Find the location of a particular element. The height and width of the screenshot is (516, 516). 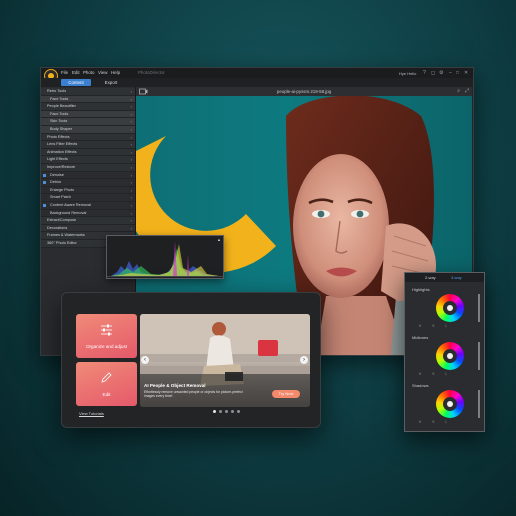

edit-card: Edit is located at coordinates (106, 384).